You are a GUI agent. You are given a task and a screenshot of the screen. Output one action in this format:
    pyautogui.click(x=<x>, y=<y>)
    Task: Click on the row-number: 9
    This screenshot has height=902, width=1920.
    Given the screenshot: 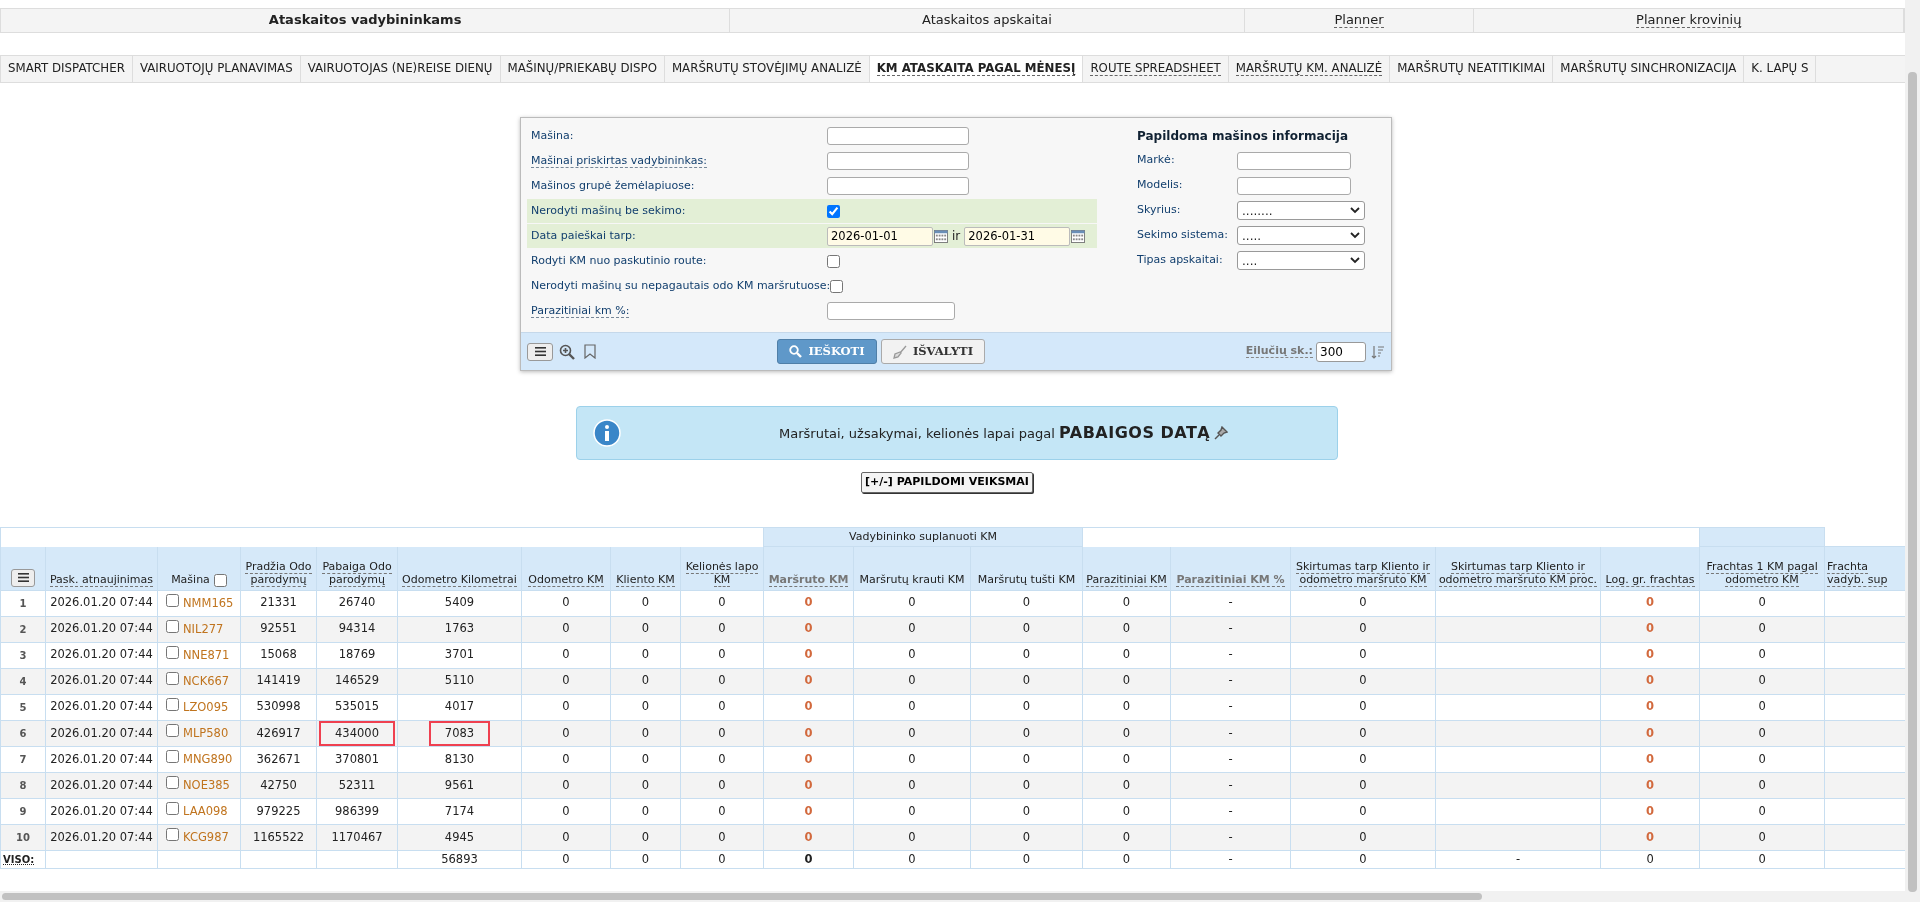 What is the action you would take?
    pyautogui.click(x=23, y=811)
    